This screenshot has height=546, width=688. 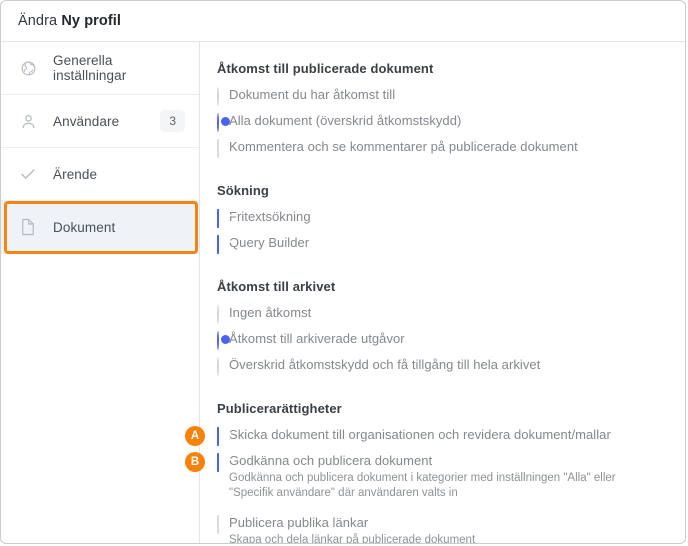 I want to click on option-text: Fritextsökning, so click(x=270, y=216).